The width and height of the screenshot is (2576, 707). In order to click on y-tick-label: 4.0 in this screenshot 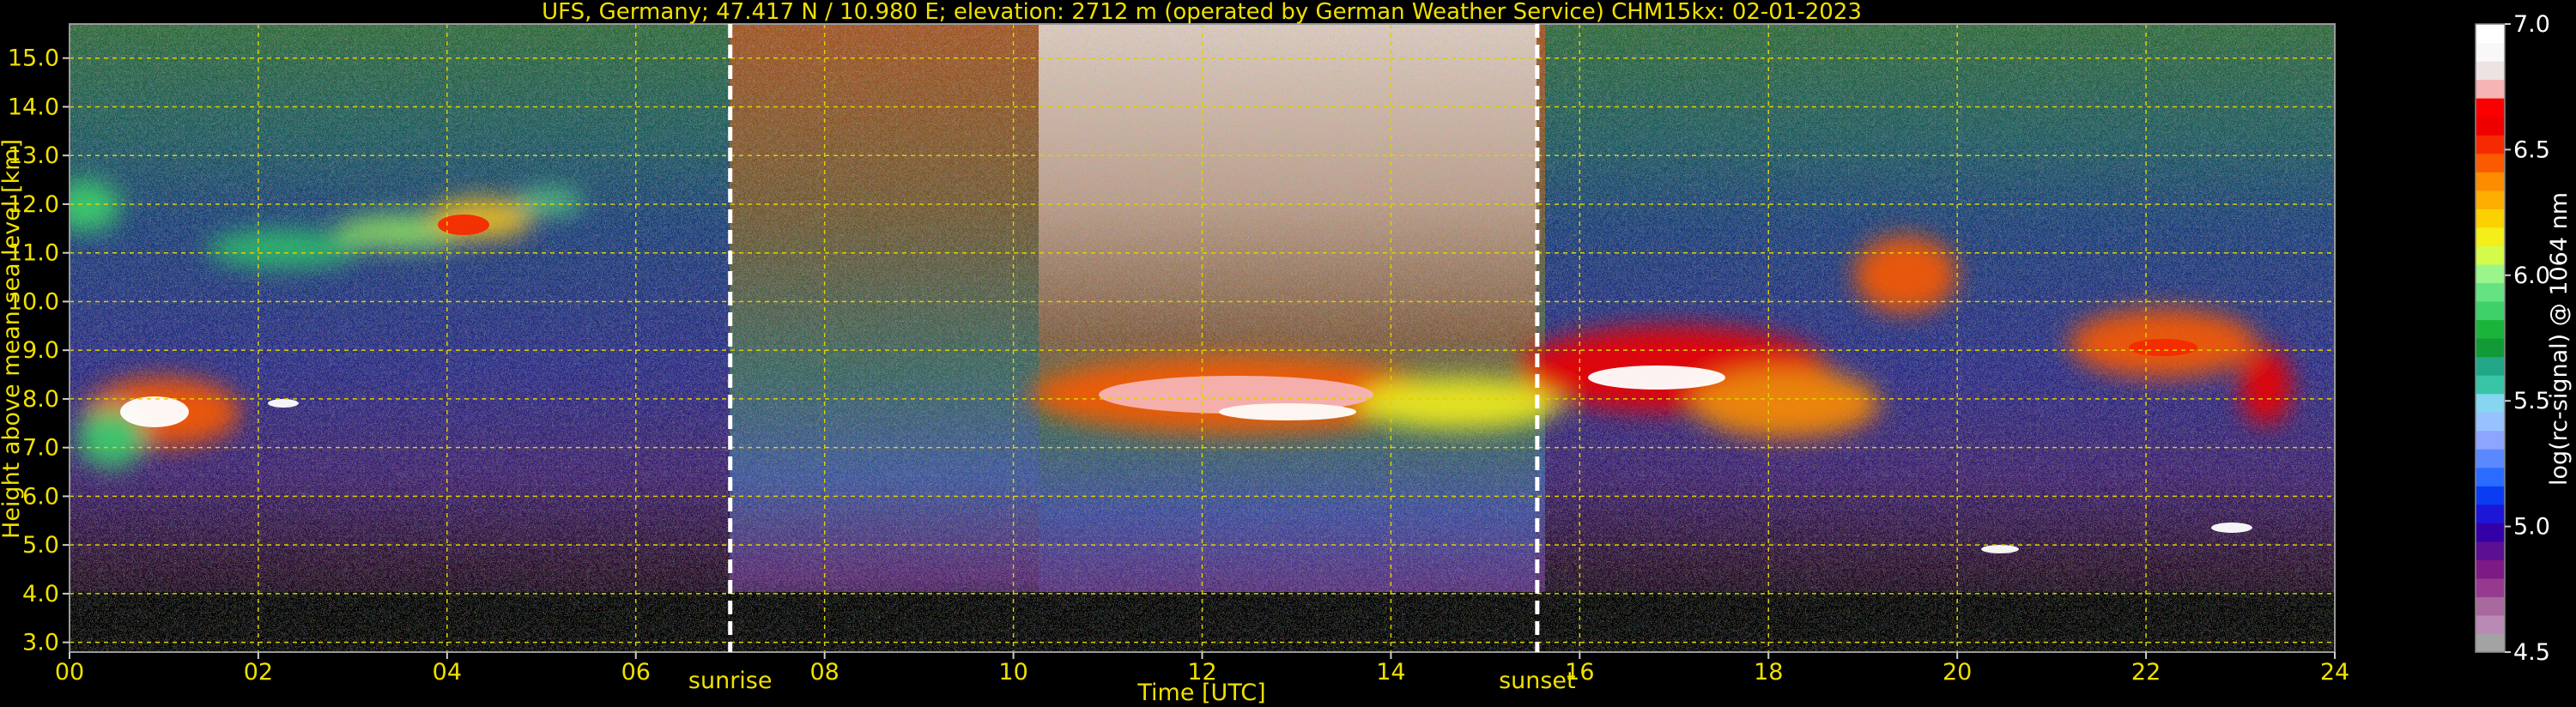, I will do `click(40, 594)`.